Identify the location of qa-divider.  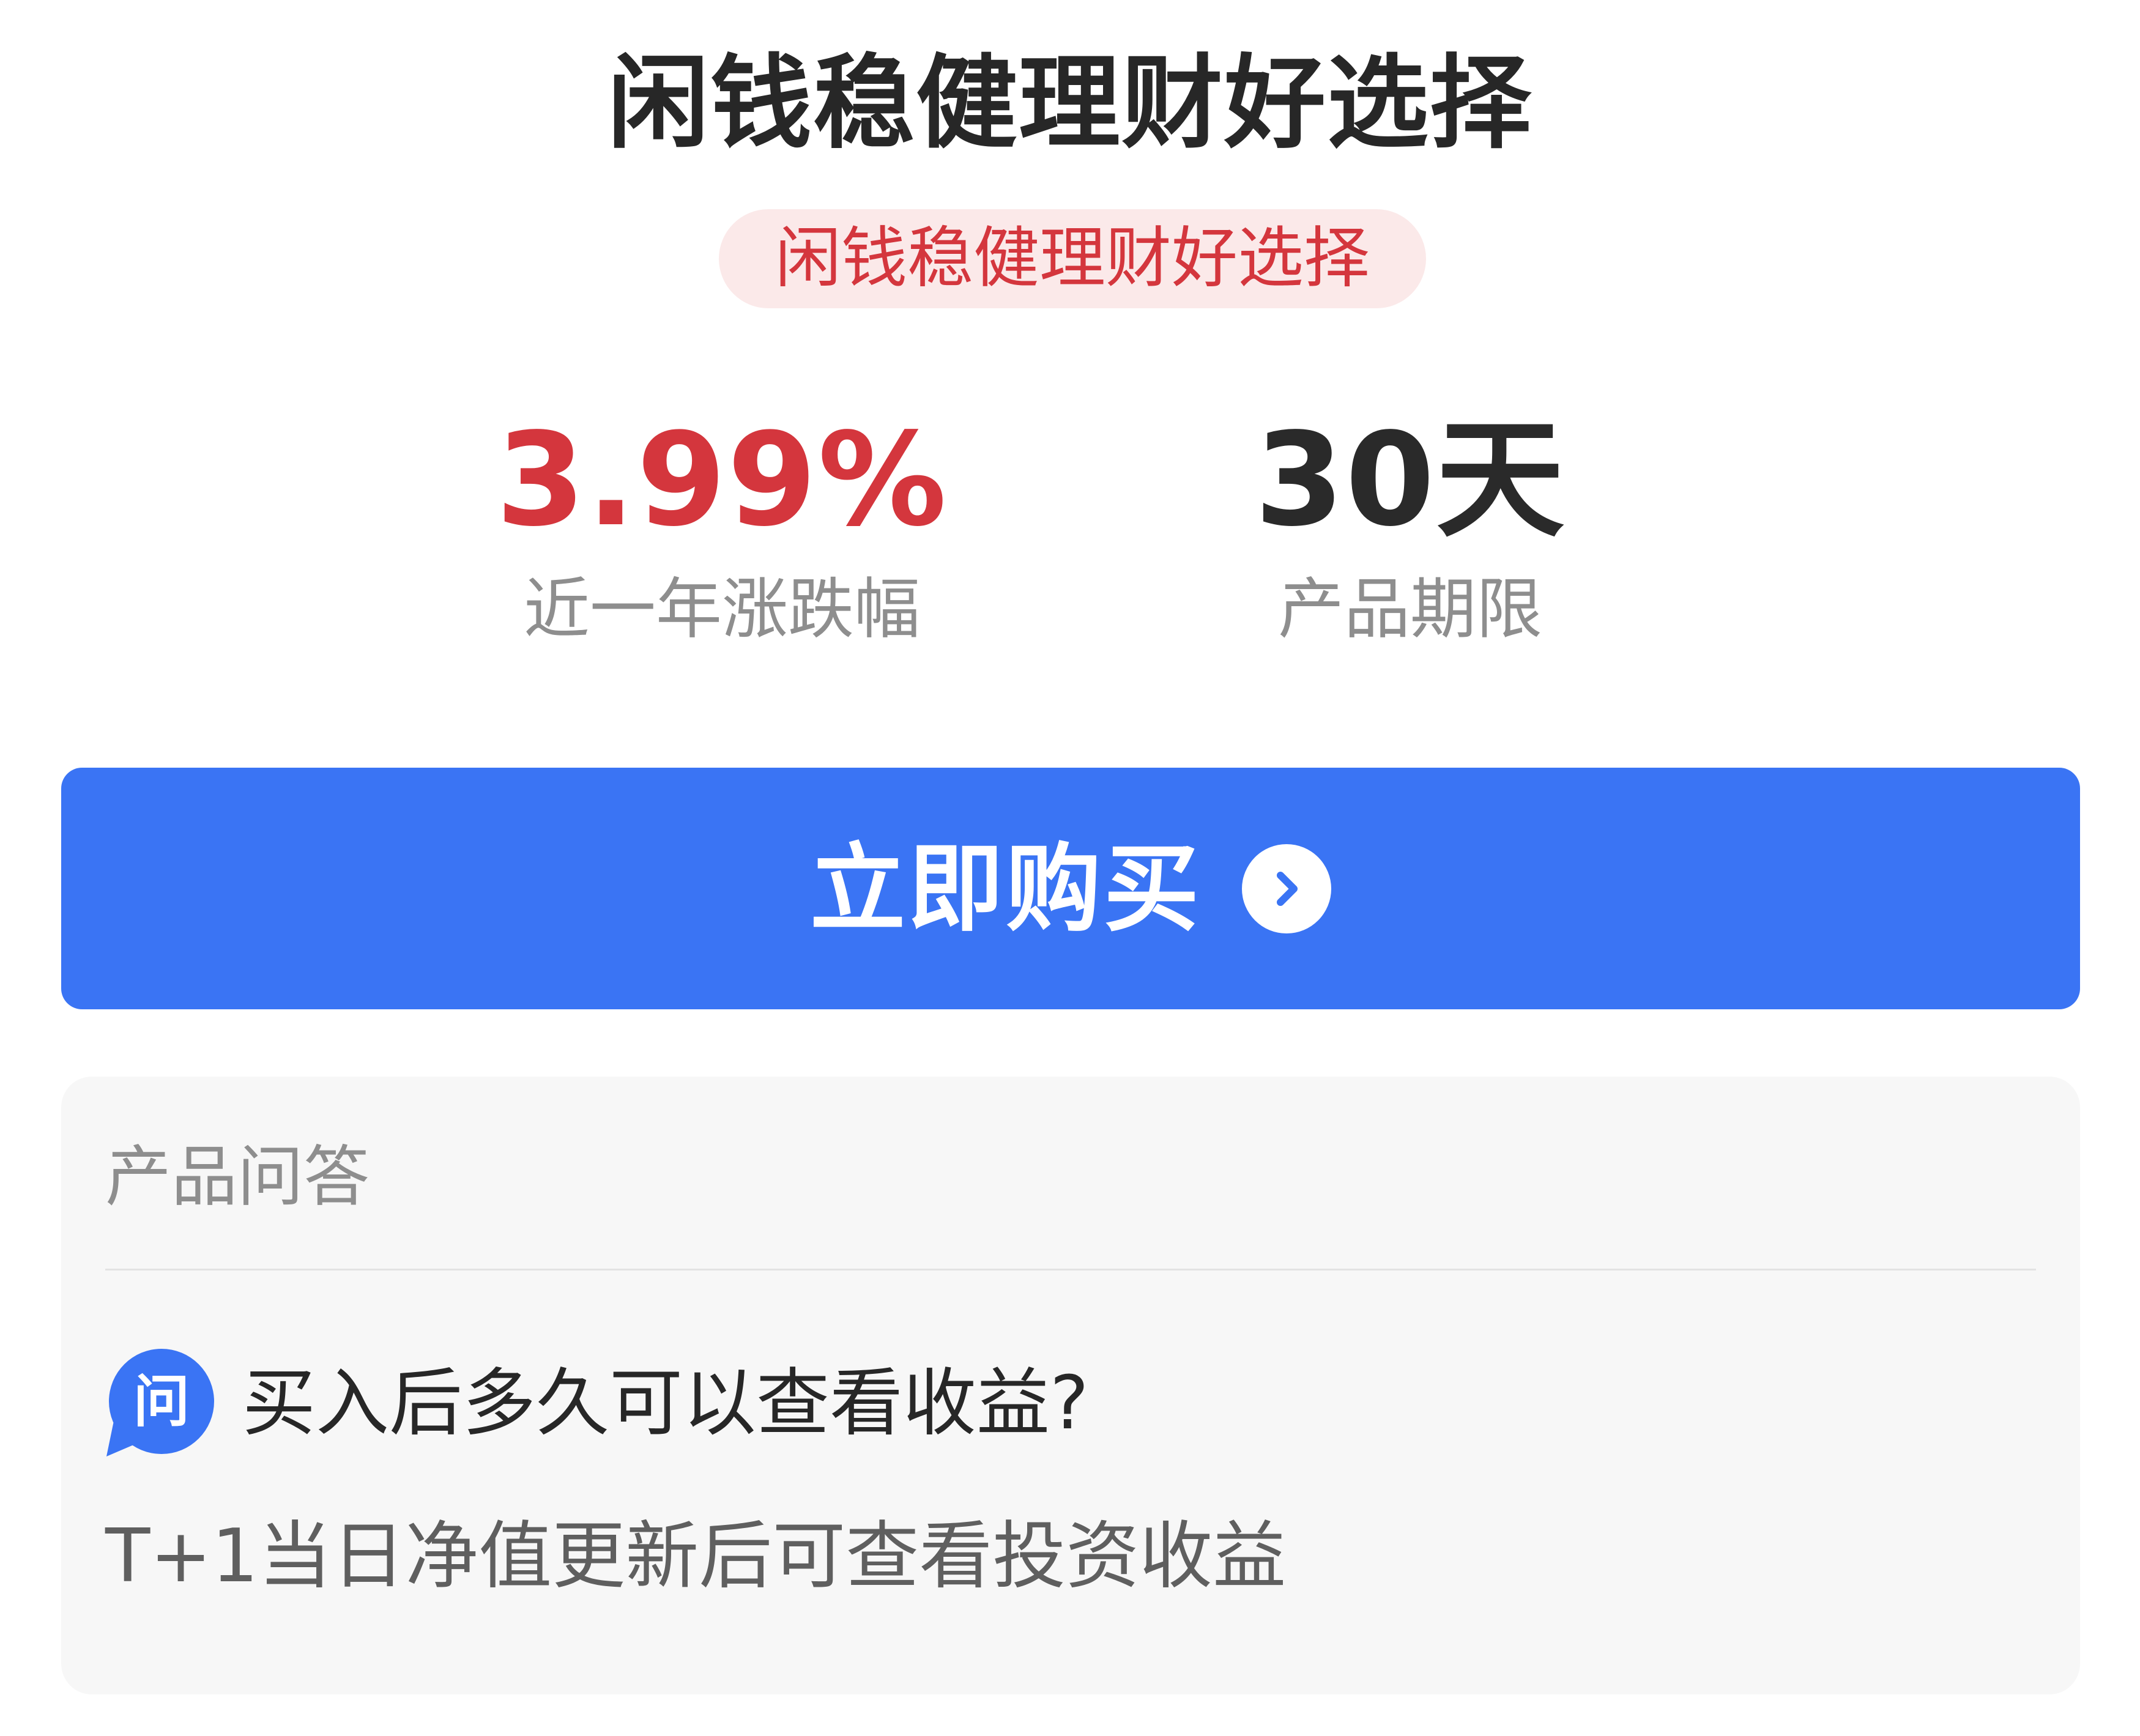
(1070, 1269).